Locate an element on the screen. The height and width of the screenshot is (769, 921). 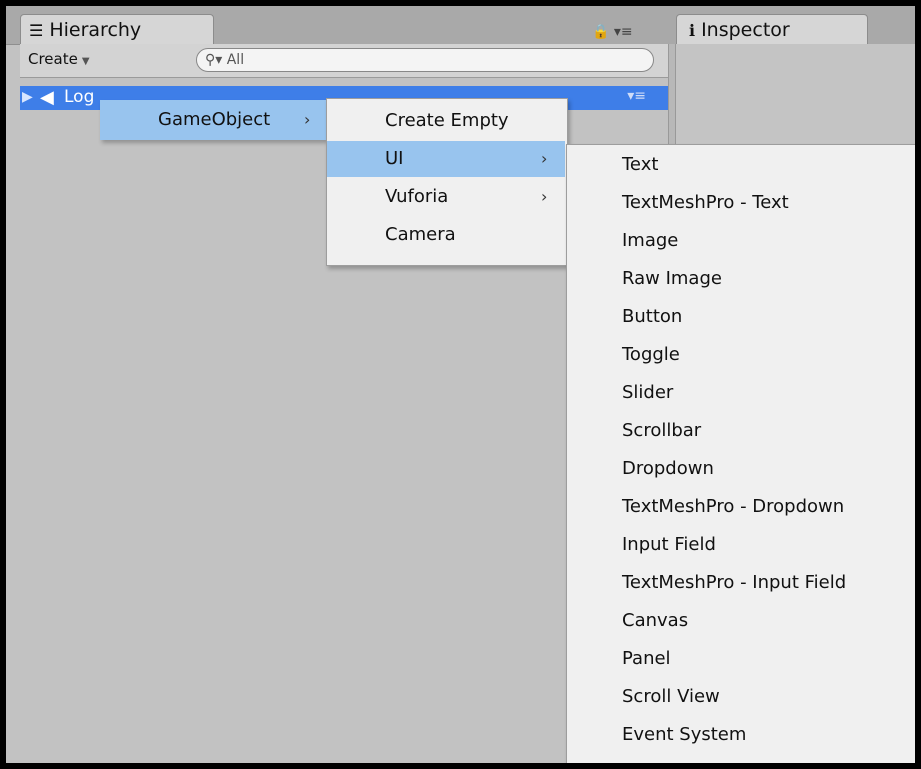
context-menu-gameobject: GameObject › is located at coordinates (213, 120).